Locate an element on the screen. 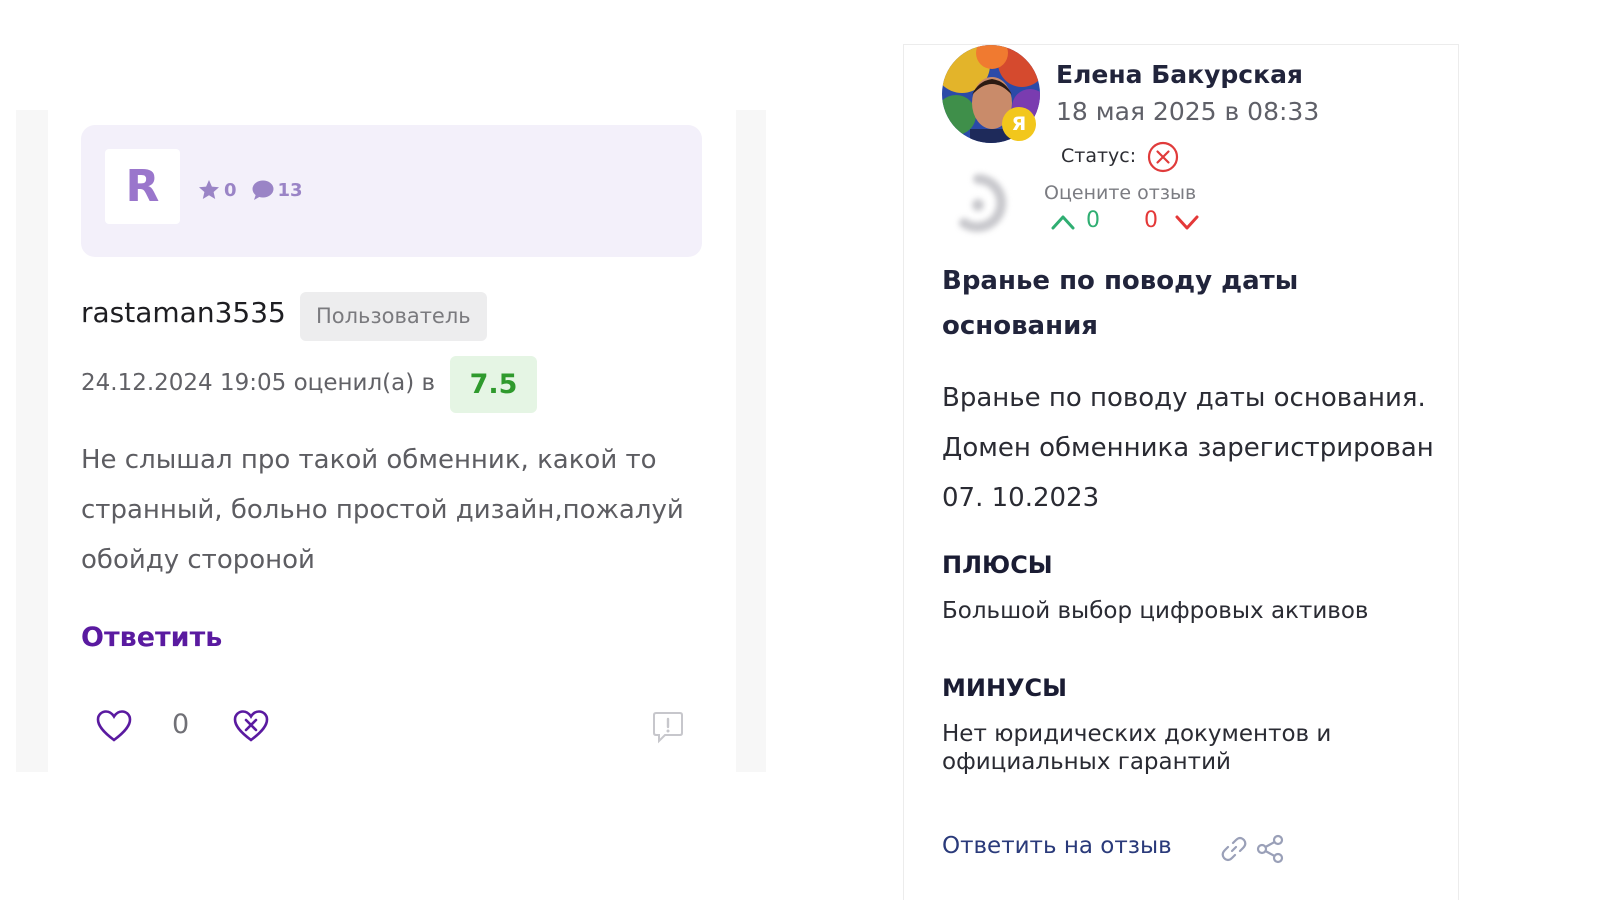  reply-link: Ответить is located at coordinates (151, 637).